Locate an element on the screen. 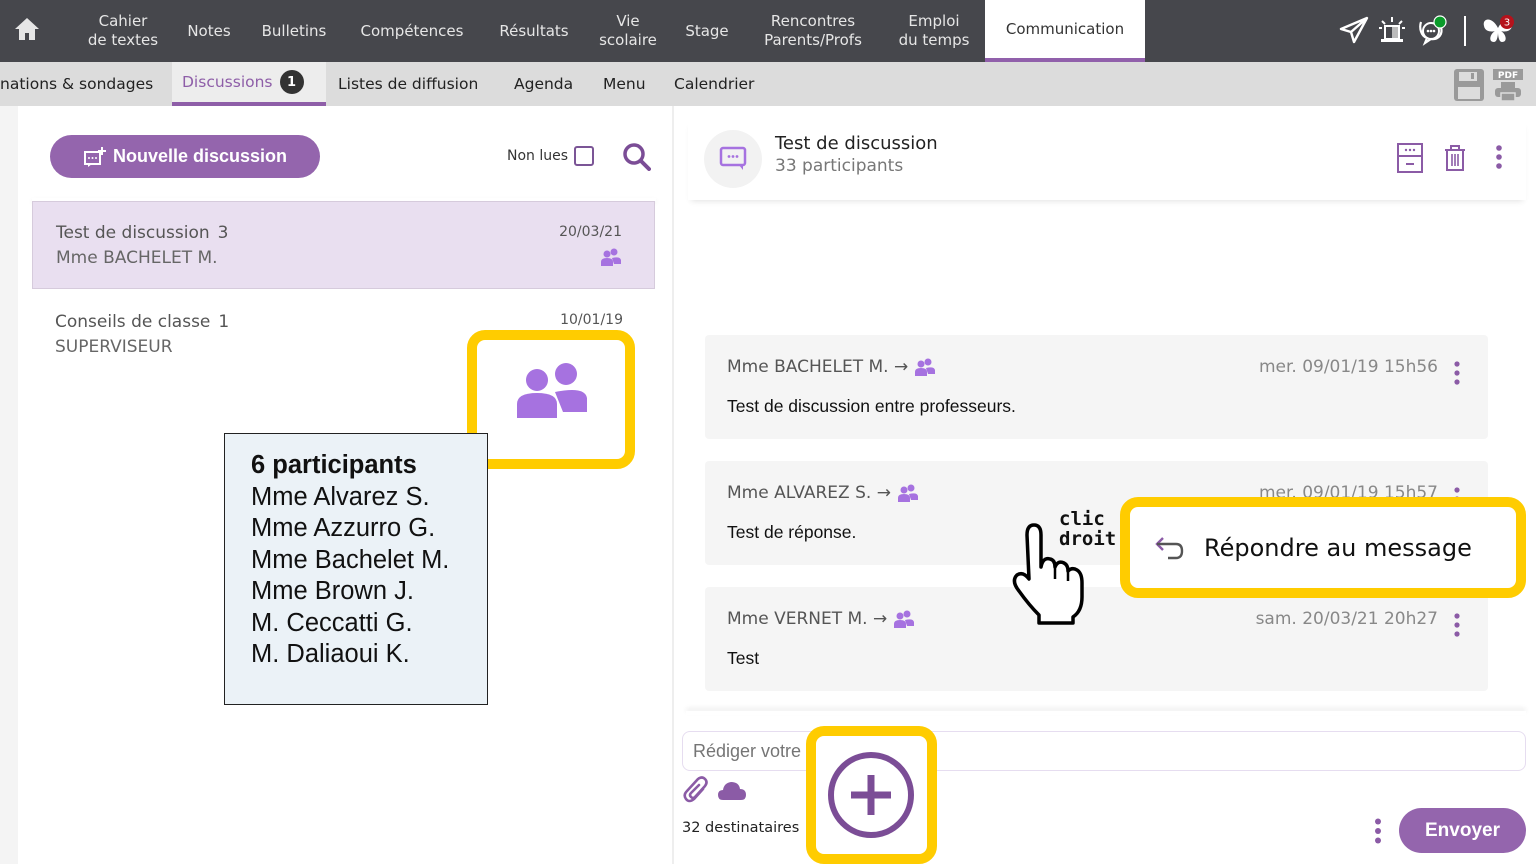  conversation-title-row: Conseils de classe 1 is located at coordinates (142, 322).